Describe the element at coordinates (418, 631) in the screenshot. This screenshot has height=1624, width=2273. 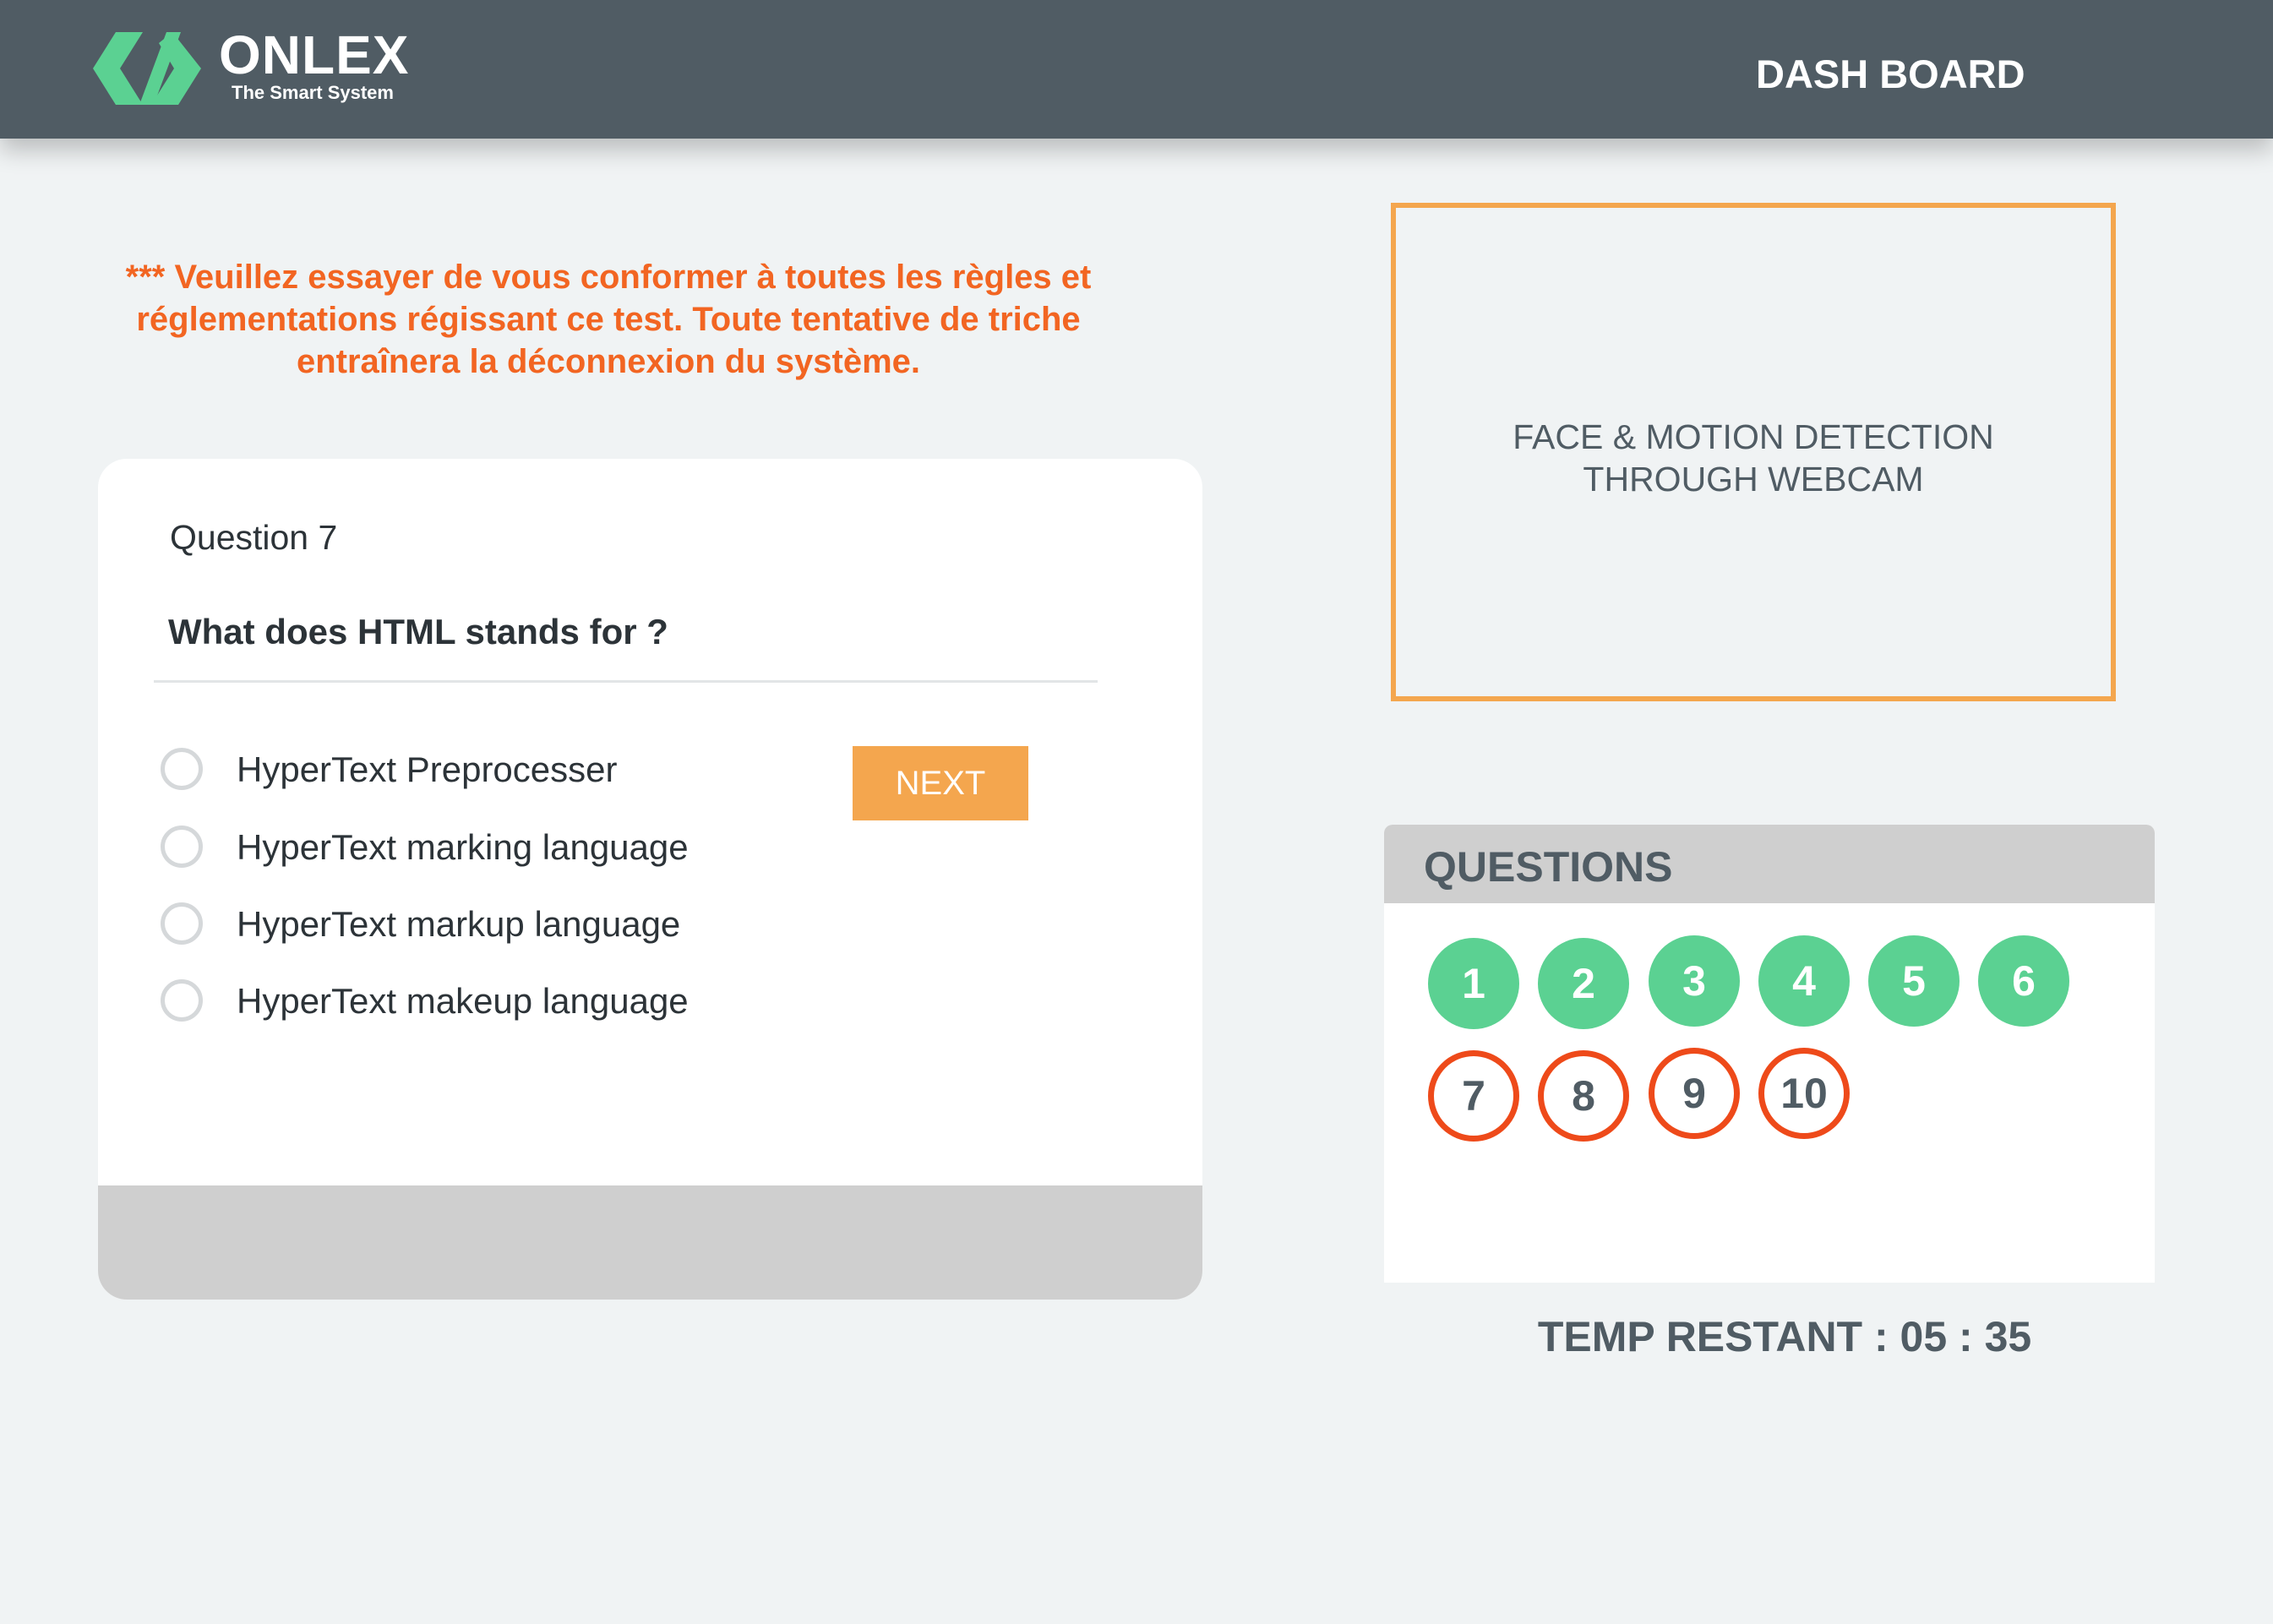
I see `question-text: What does HTML stands for ?` at that location.